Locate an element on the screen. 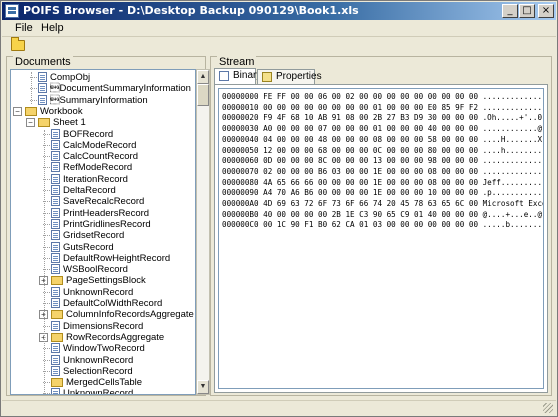 The height and width of the screenshot is (417, 558). tree-node: PrintGridlinesRecord is located at coordinates (101, 224).